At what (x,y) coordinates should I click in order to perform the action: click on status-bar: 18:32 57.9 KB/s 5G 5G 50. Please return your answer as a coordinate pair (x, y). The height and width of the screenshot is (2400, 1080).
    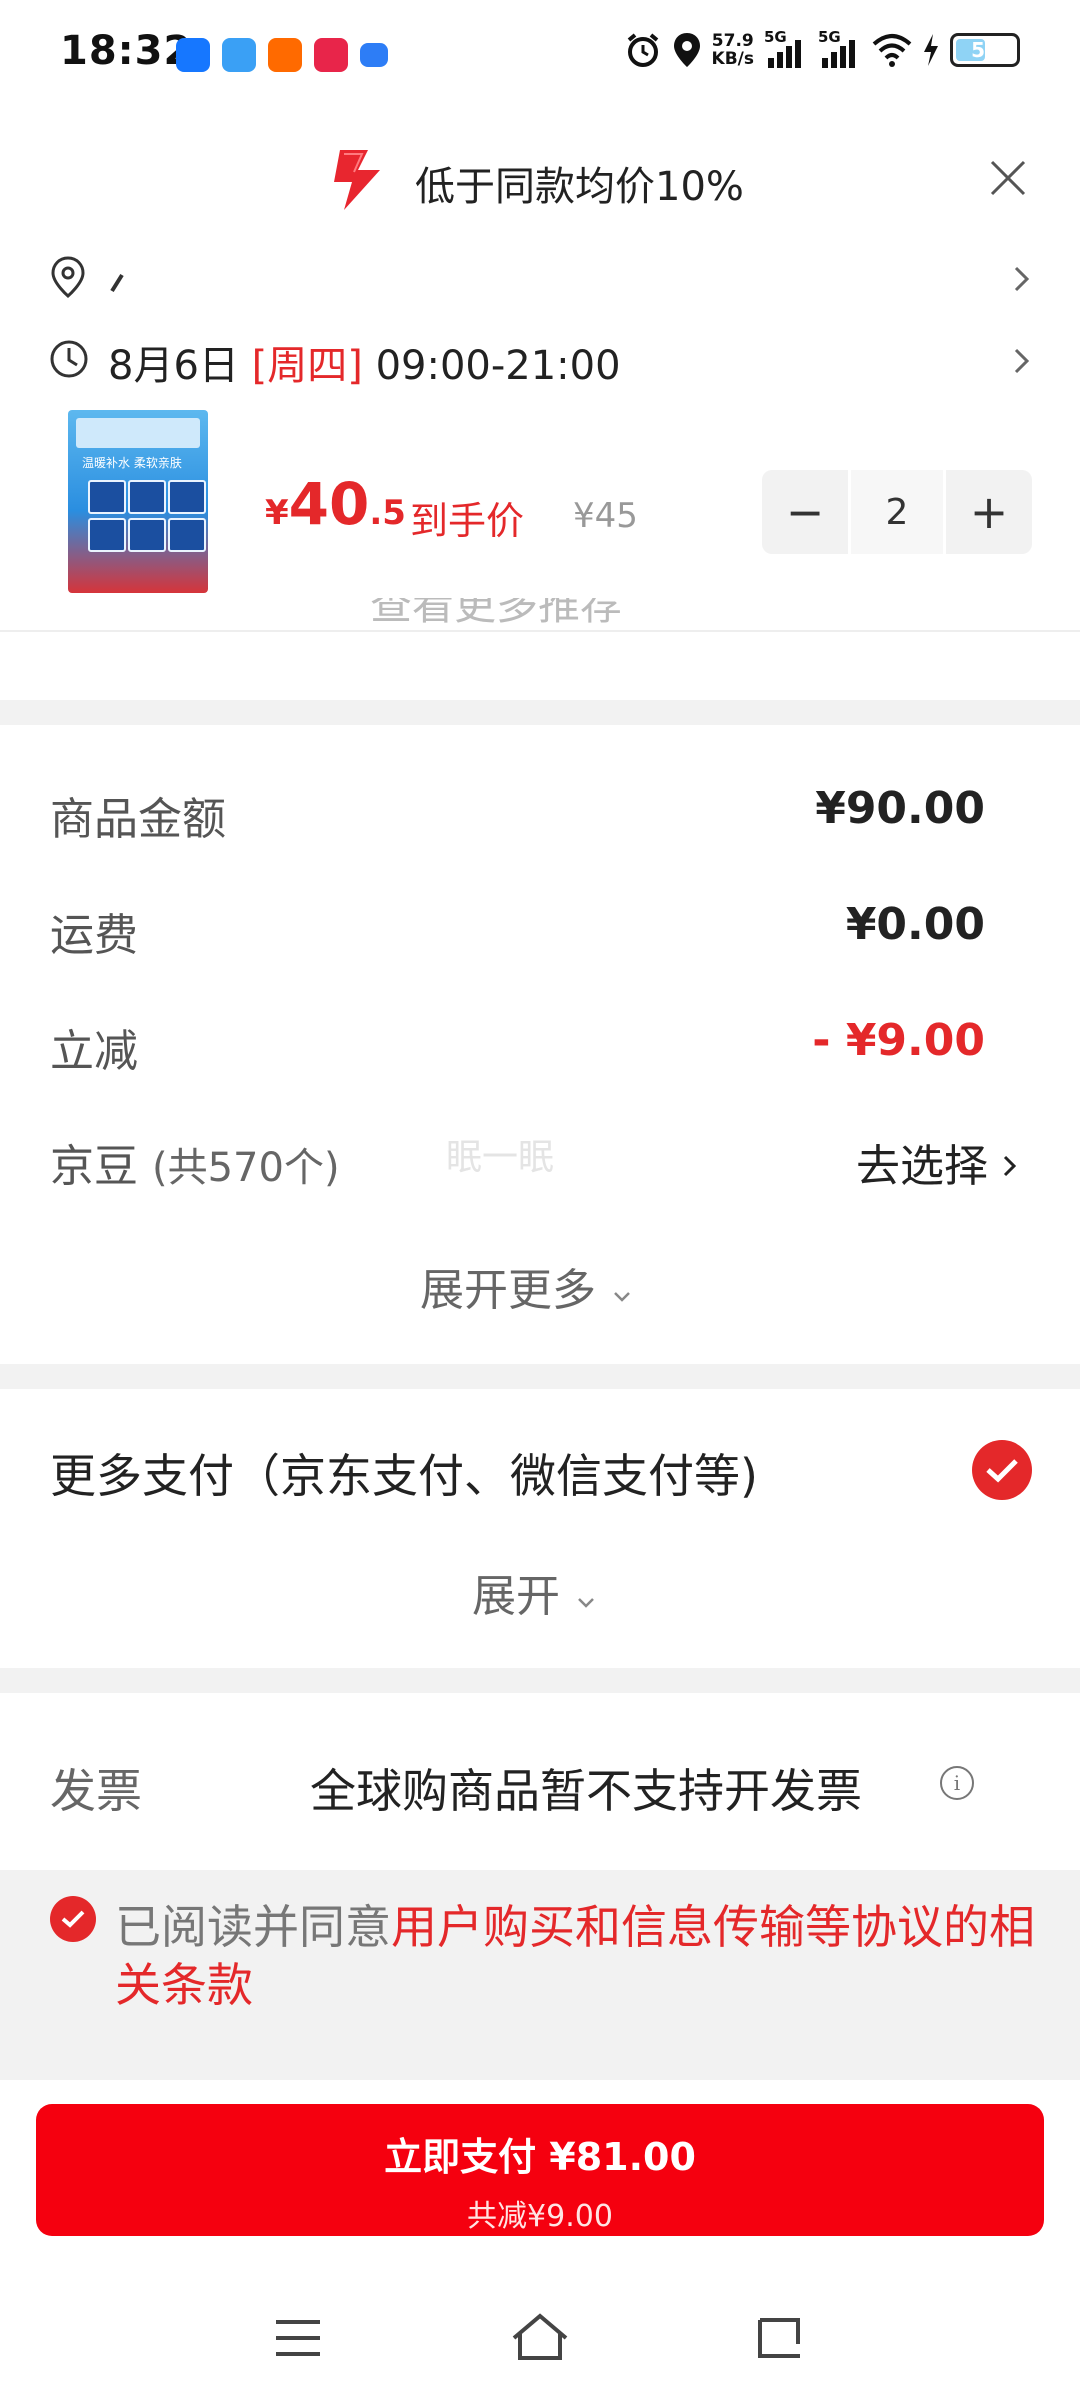
    Looking at the image, I should click on (540, 55).